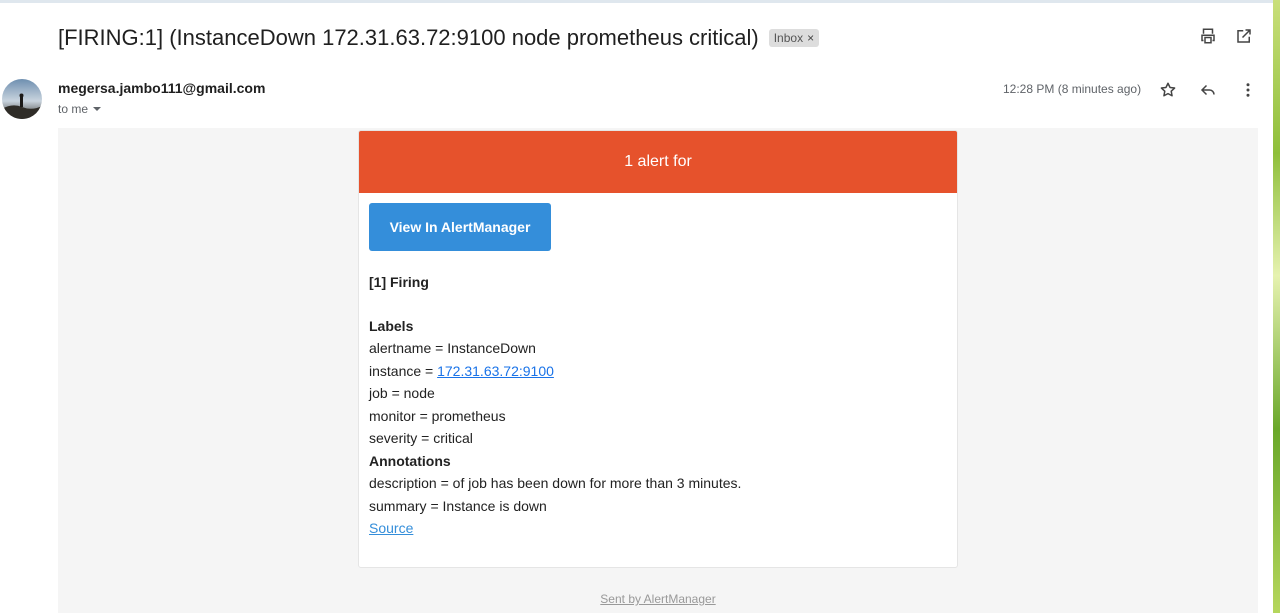 This screenshot has height=613, width=1280. What do you see at coordinates (495, 371) in the screenshot?
I see `instance-link: 172.31.63.72:9100` at bounding box center [495, 371].